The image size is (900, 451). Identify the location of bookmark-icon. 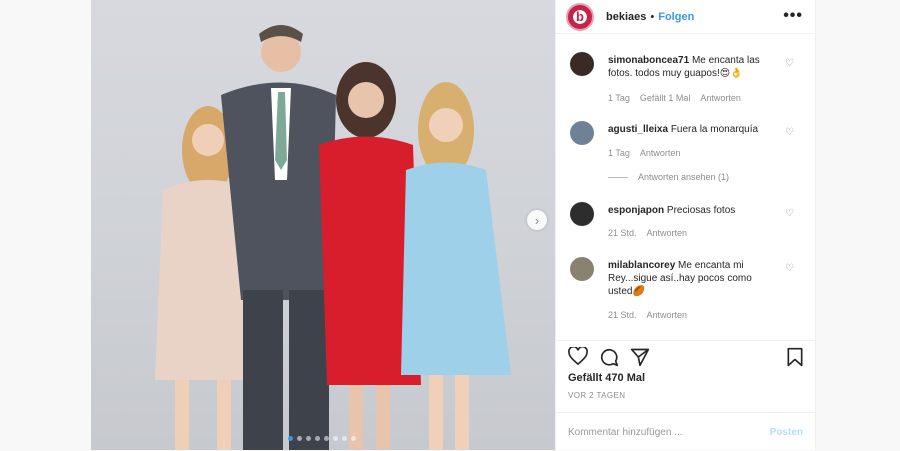
(795, 359).